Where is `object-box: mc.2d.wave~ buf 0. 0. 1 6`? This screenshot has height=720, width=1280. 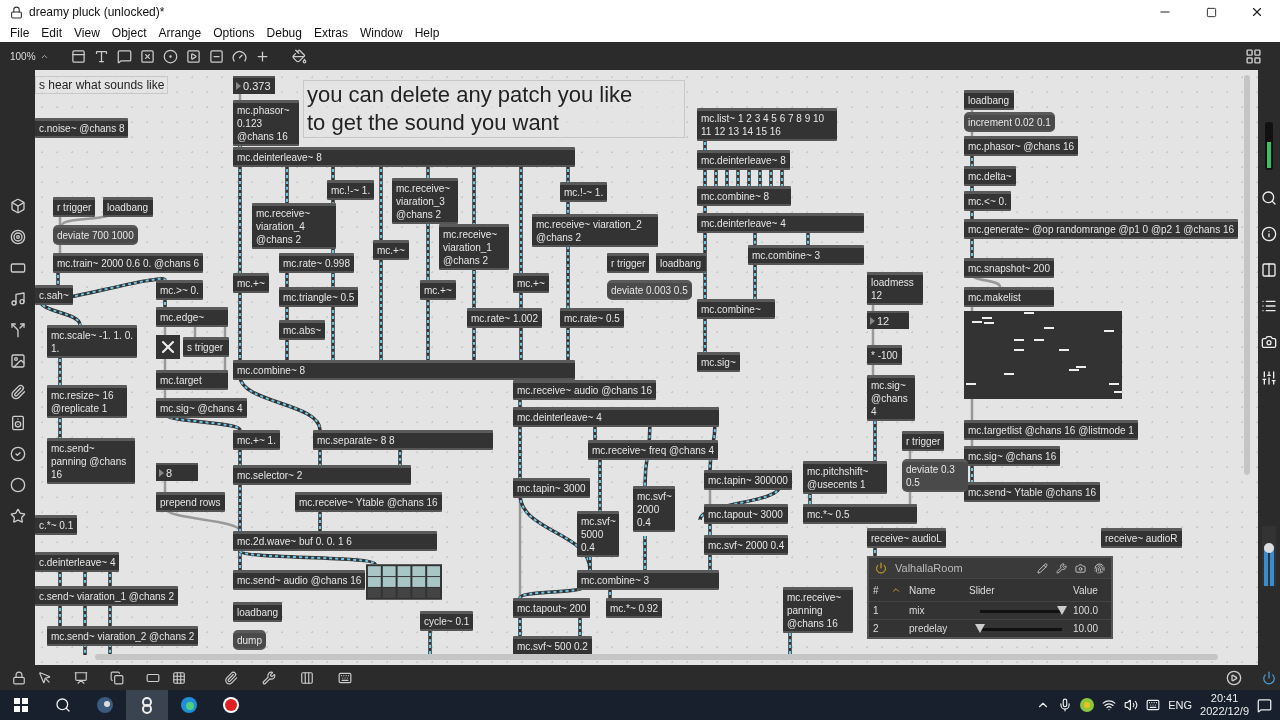
object-box: mc.2d.wave~ buf 0. 0. 1 6 is located at coordinates (335, 541).